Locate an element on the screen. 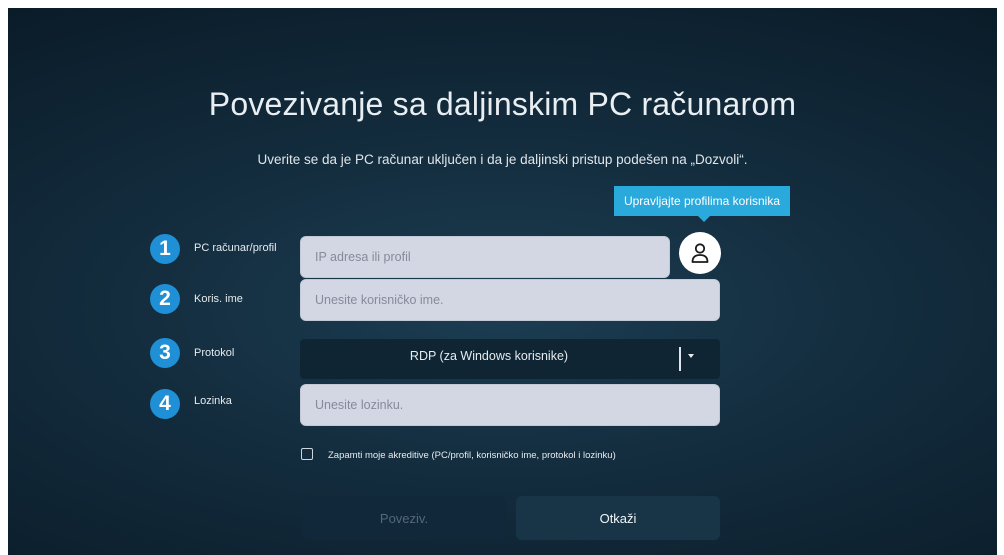  step-4-badge: 4 is located at coordinates (165, 404).